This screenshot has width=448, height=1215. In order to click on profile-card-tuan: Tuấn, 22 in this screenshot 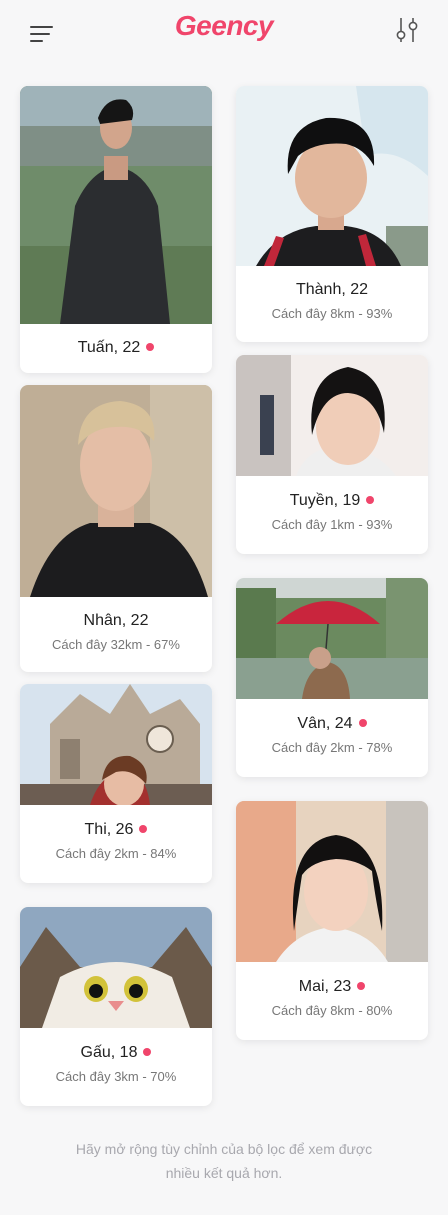, I will do `click(116, 229)`.